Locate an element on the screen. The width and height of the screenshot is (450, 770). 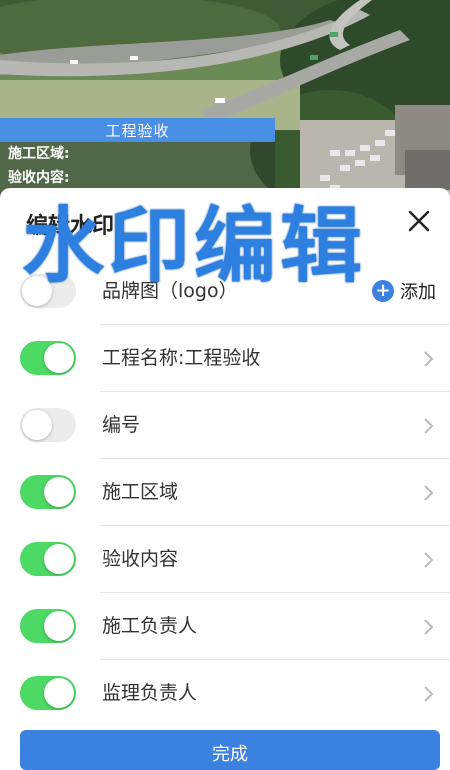
list-item: 验收内容 is located at coordinates (225, 559).